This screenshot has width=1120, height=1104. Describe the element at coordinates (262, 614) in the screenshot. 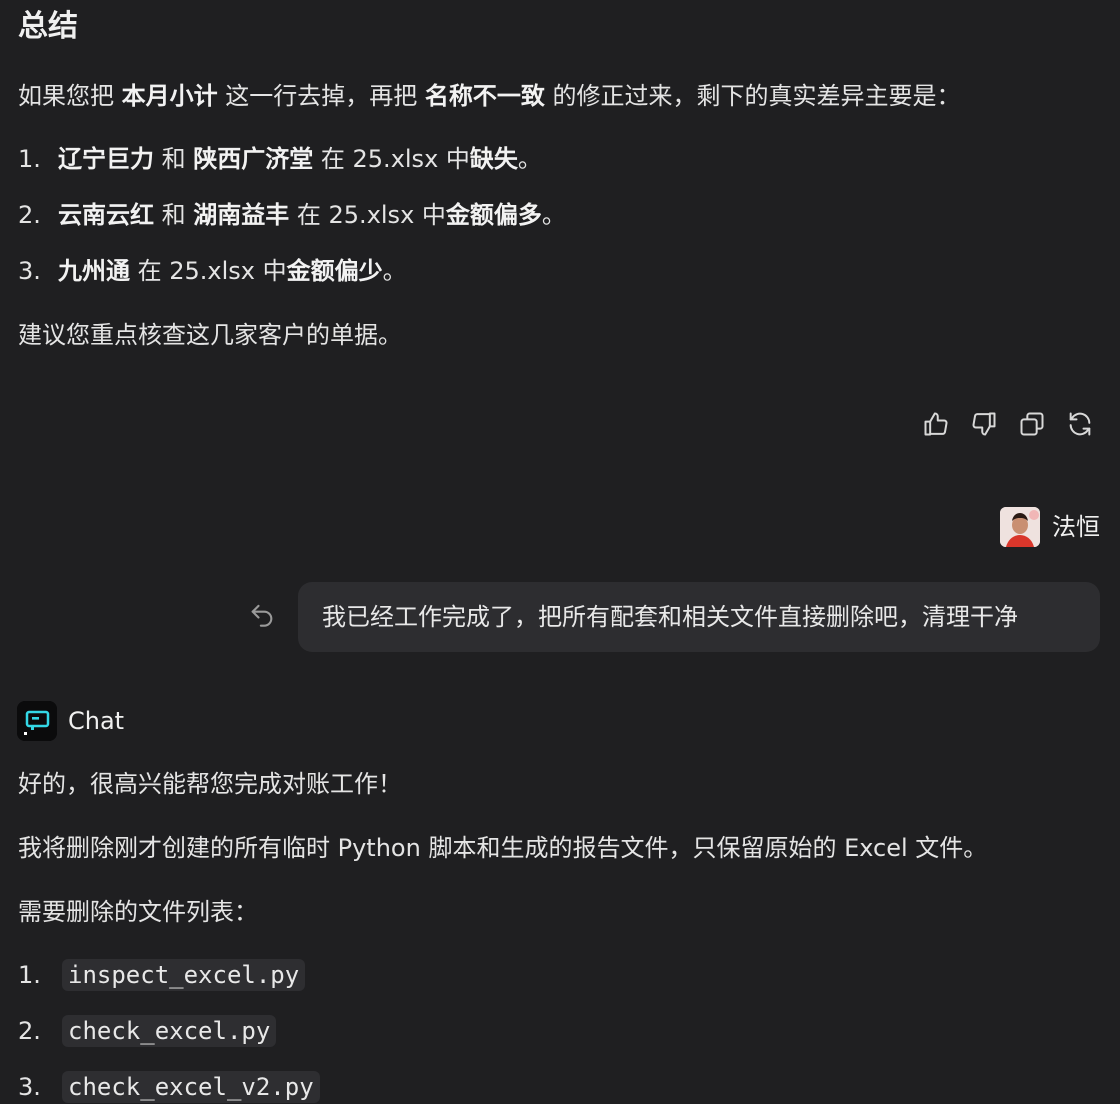

I see `undo-icon` at that location.